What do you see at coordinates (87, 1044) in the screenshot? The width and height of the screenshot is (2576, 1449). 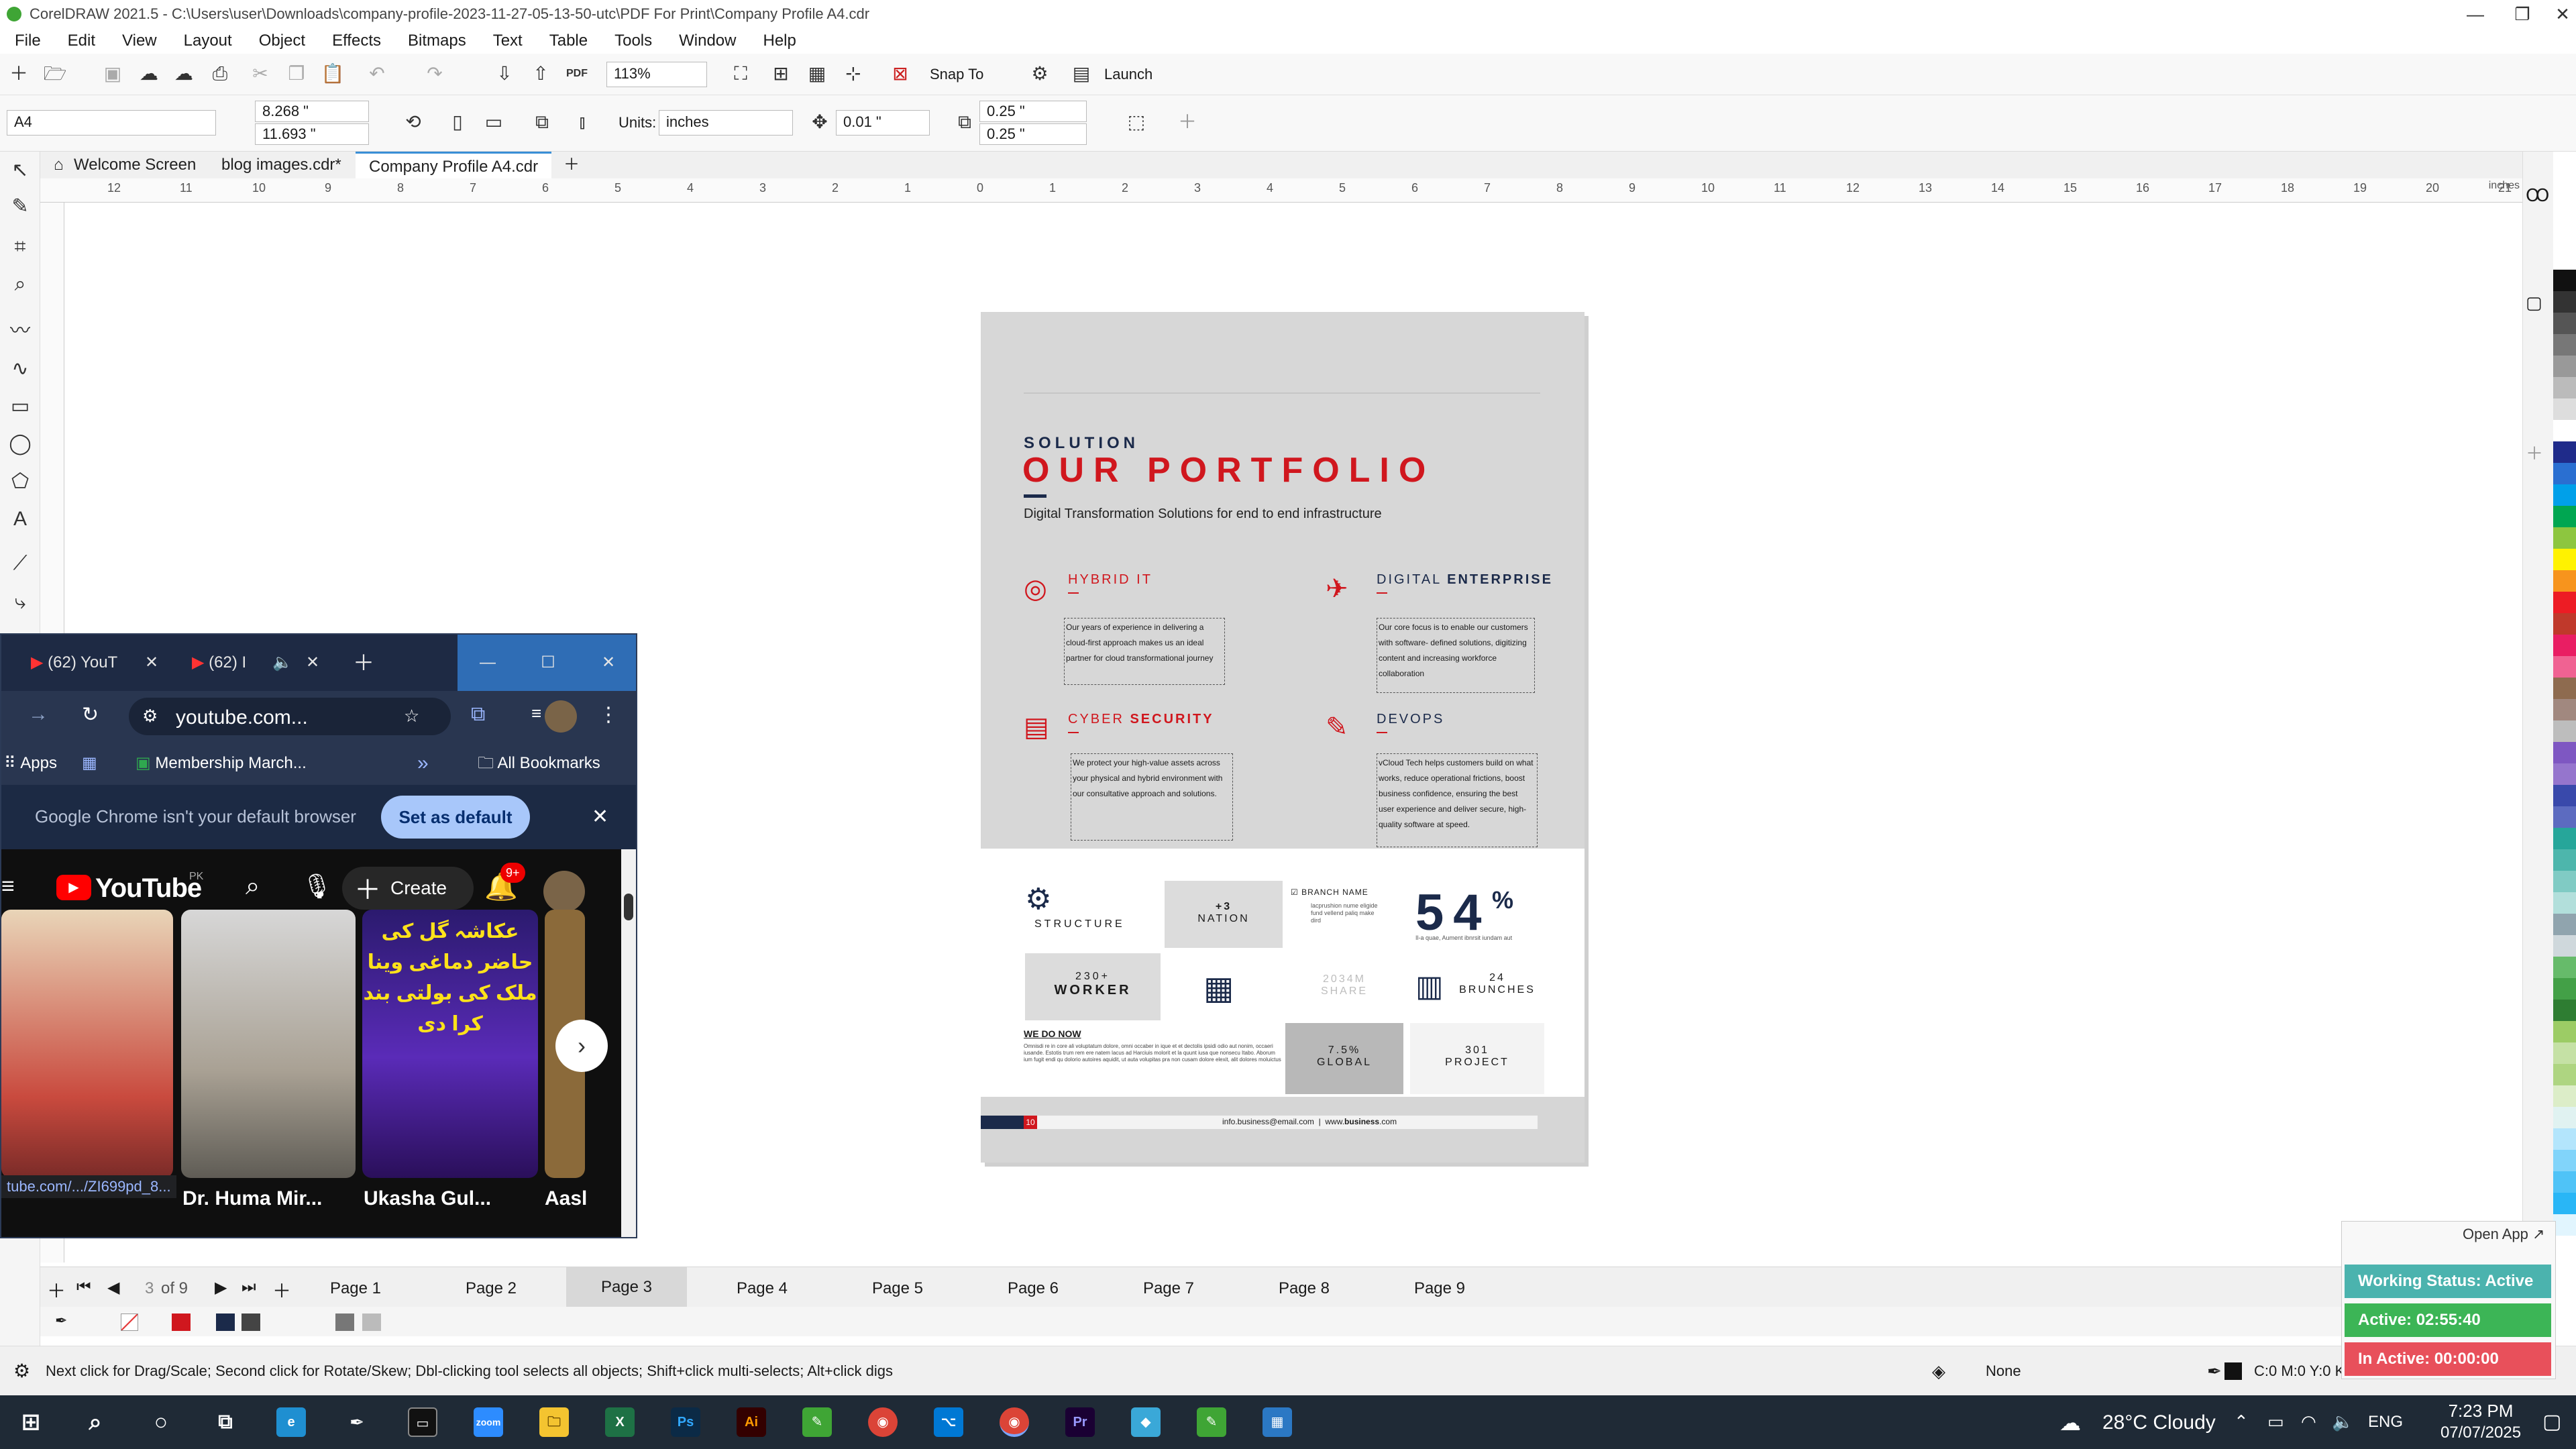 I see `video-thumbnail` at bounding box center [87, 1044].